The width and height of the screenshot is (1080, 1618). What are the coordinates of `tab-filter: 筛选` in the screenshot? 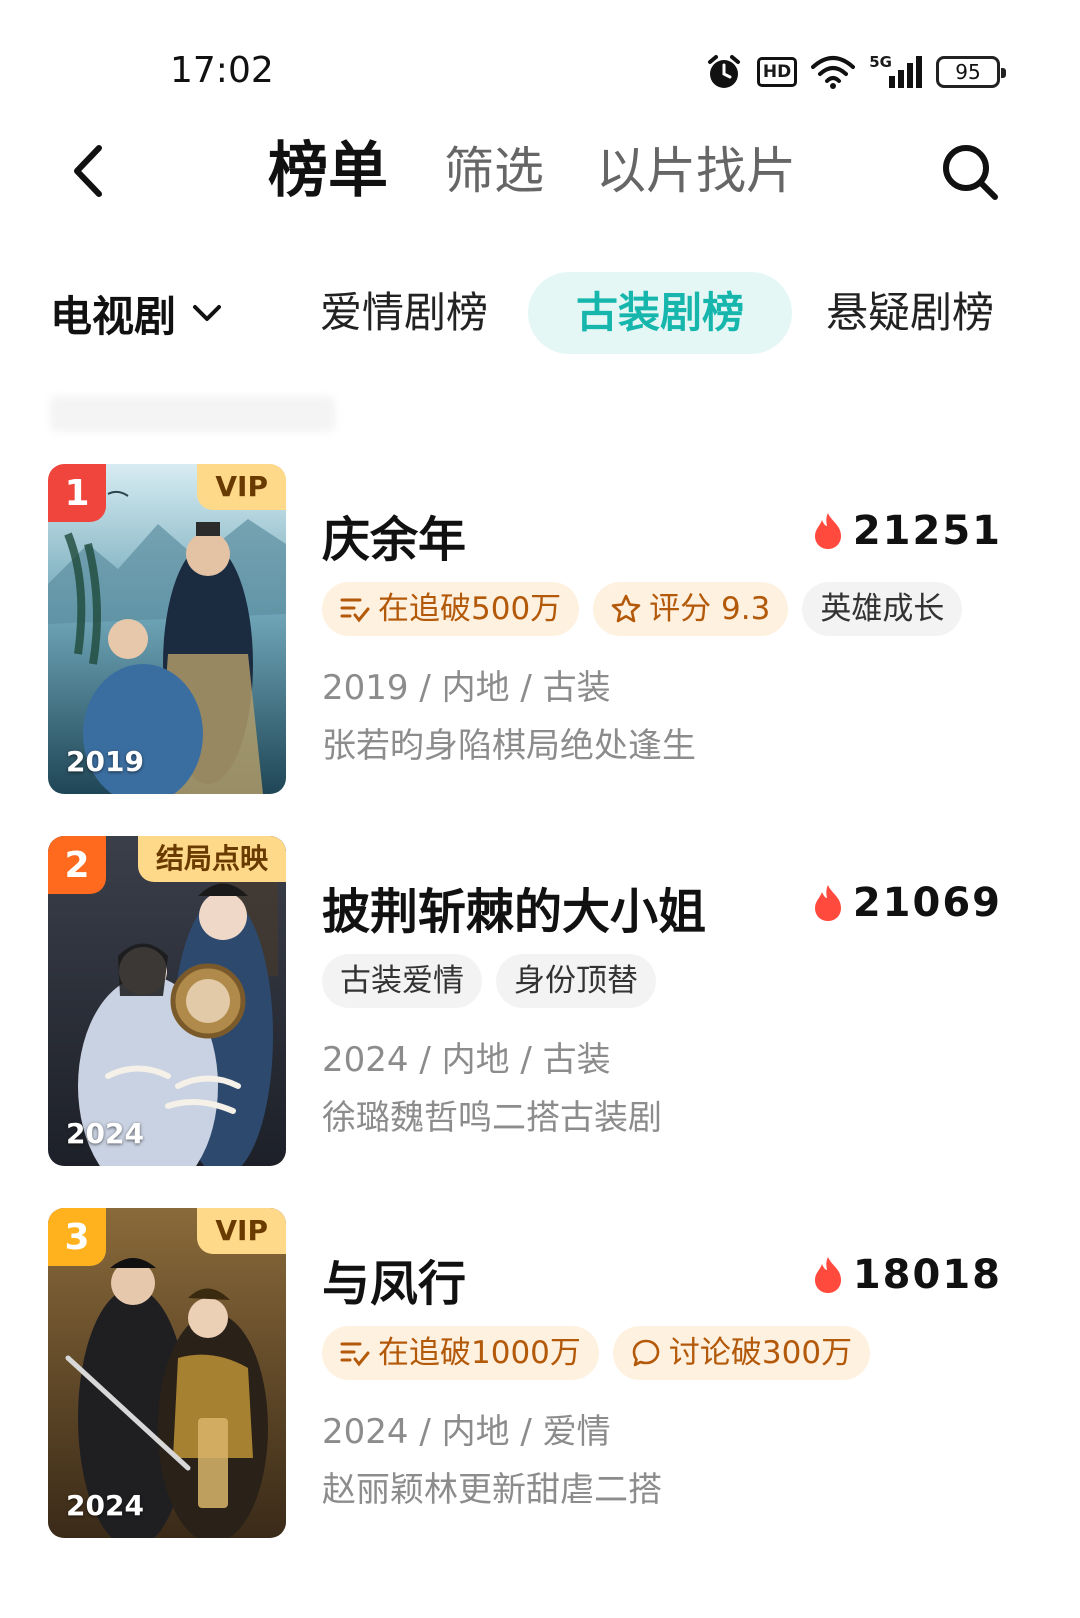 It's located at (494, 171).